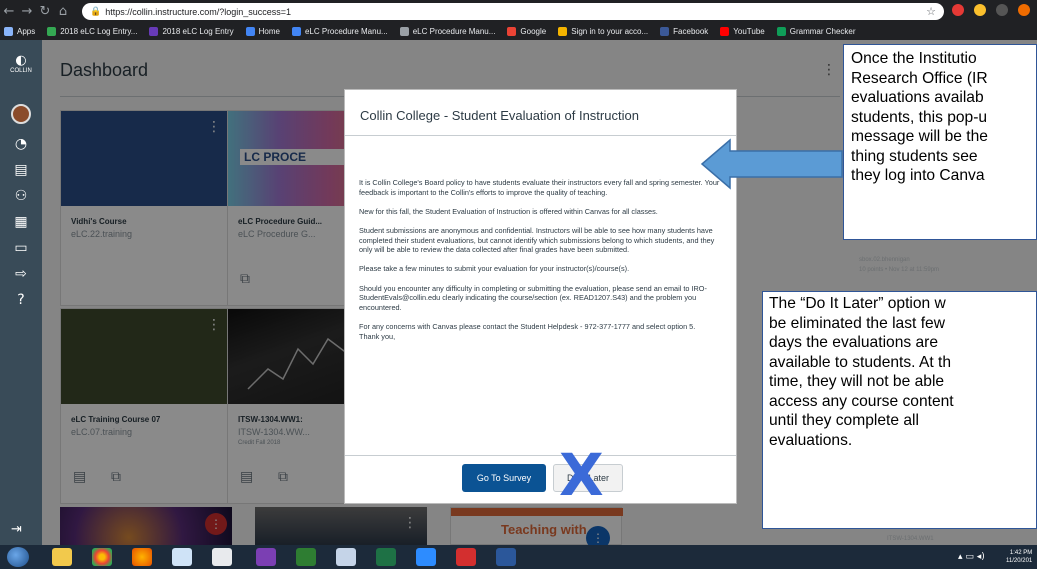 The height and width of the screenshot is (569, 1037). Describe the element at coordinates (533, 31) in the screenshot. I see `bookmark-label: Google` at that location.